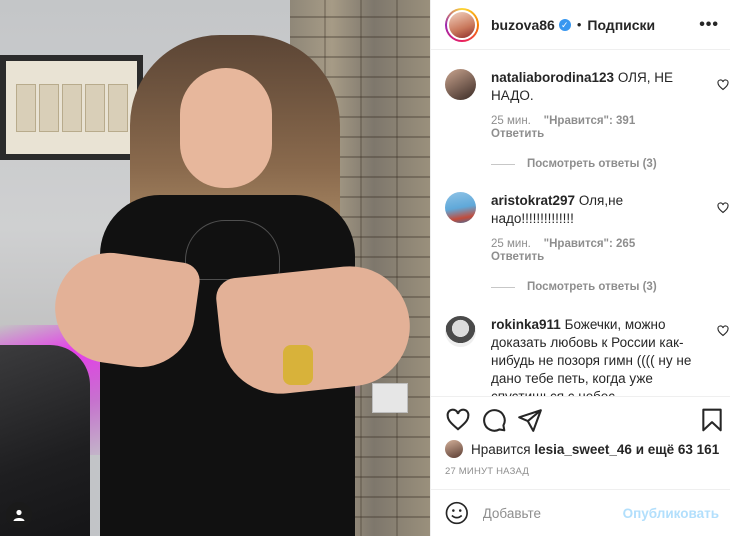  I want to click on comment-username: aristokrat297, so click(533, 200).